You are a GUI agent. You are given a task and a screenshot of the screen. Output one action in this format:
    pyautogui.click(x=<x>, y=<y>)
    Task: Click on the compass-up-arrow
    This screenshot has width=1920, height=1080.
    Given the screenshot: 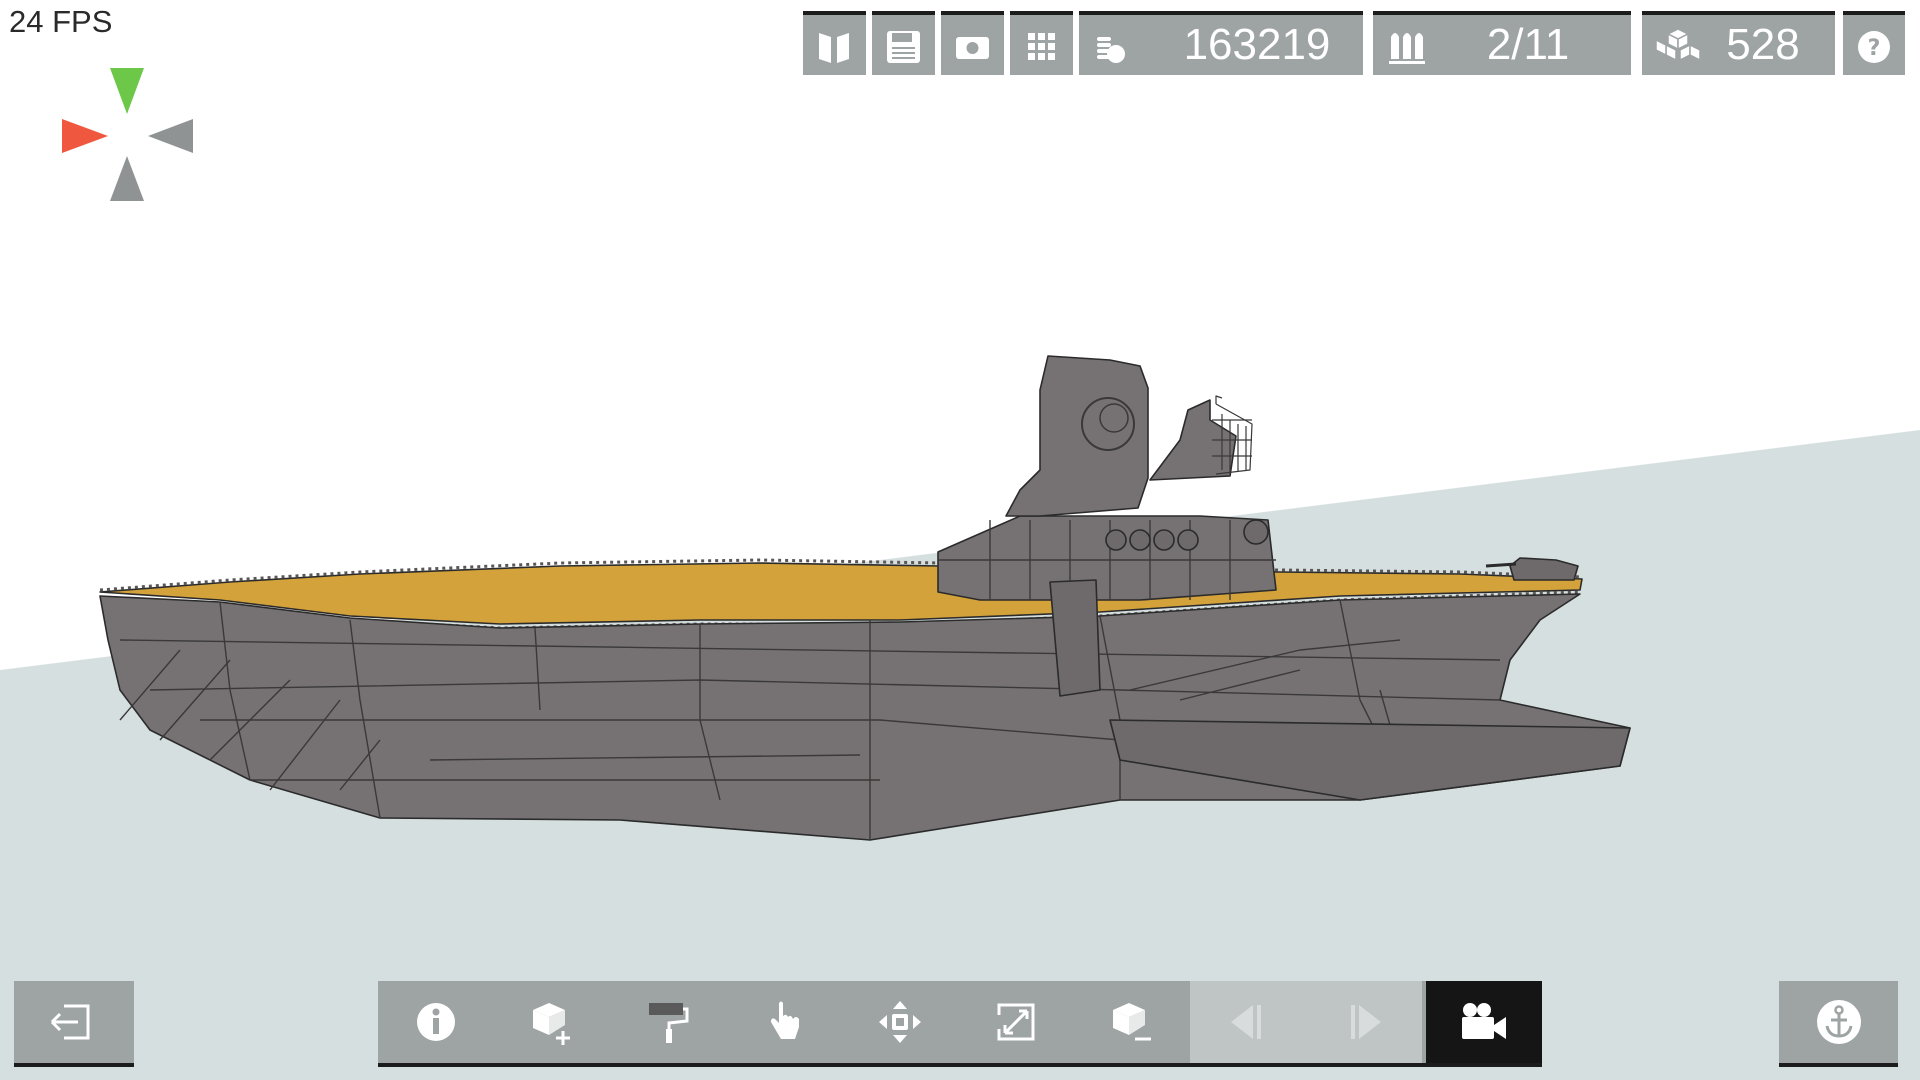 What is the action you would take?
    pyautogui.click(x=127, y=91)
    